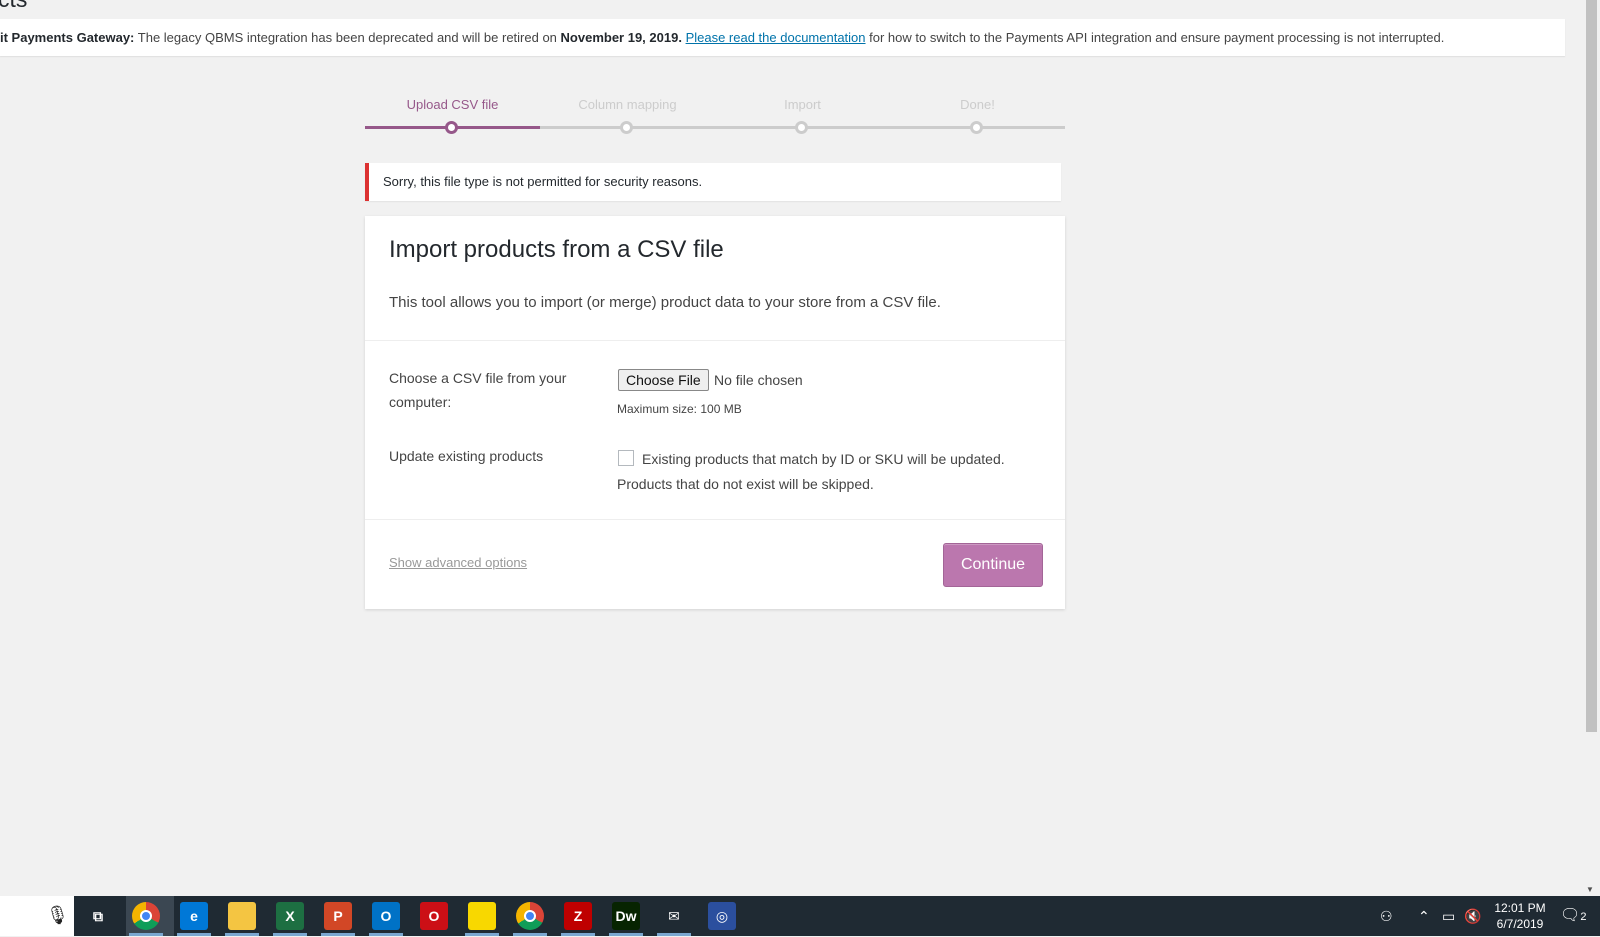  What do you see at coordinates (578, 916) in the screenshot?
I see `filezilla-icon: Z` at bounding box center [578, 916].